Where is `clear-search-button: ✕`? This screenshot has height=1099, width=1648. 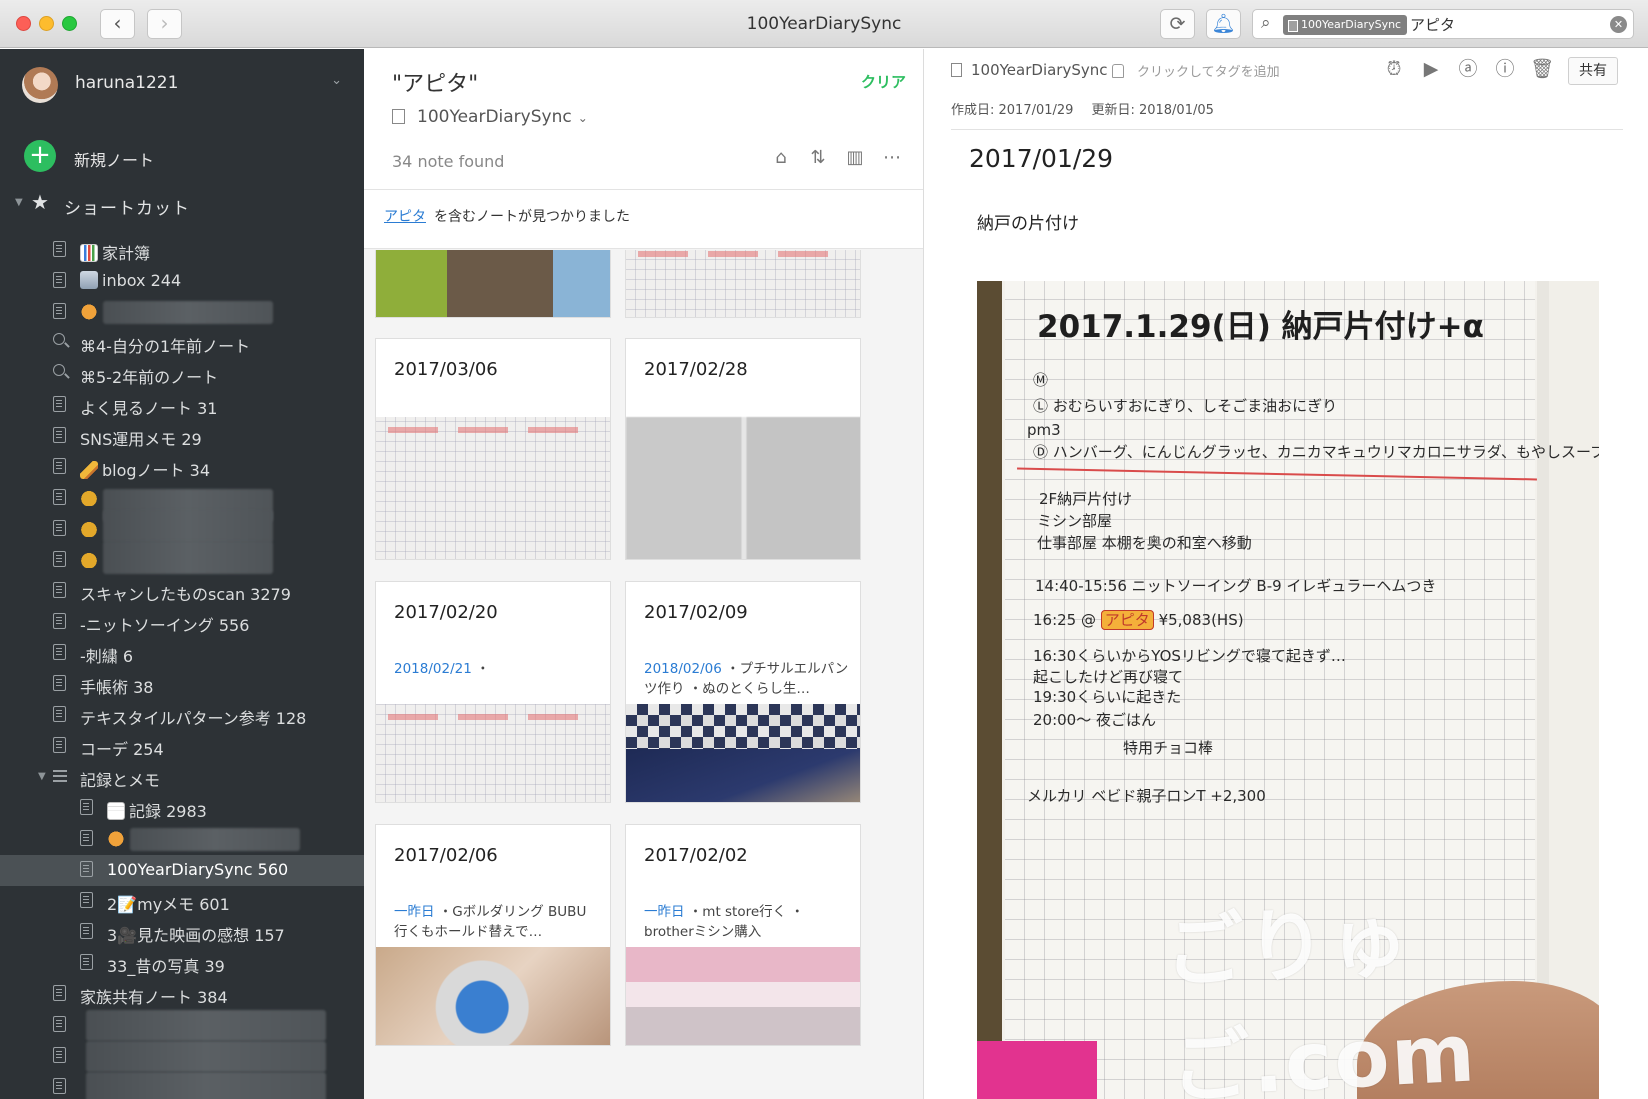 clear-search-button: ✕ is located at coordinates (1618, 24).